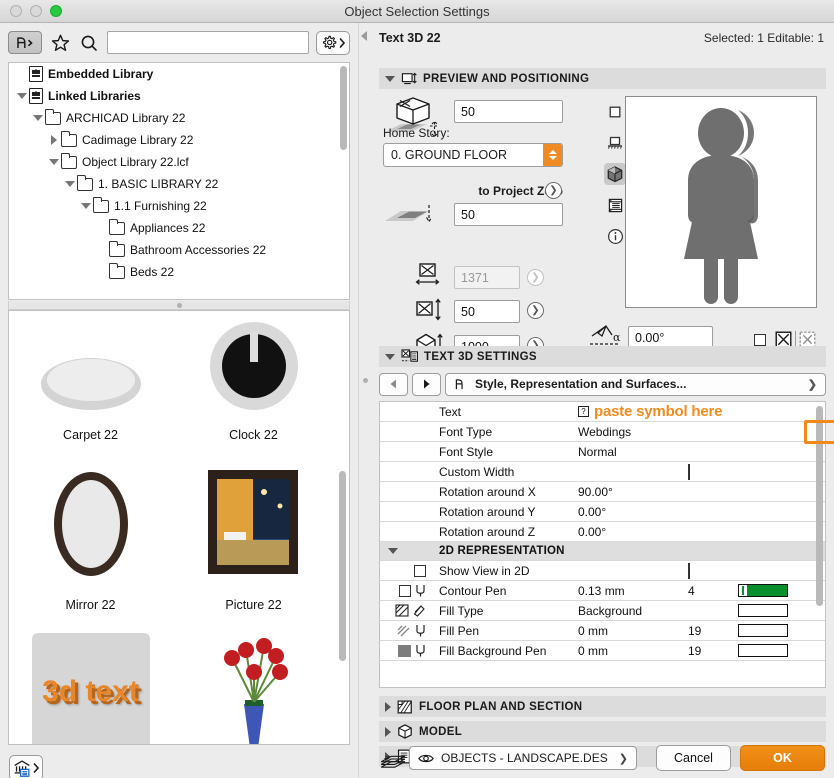  Describe the element at coordinates (633, 452) in the screenshot. I see `parameter-value: Normal` at that location.